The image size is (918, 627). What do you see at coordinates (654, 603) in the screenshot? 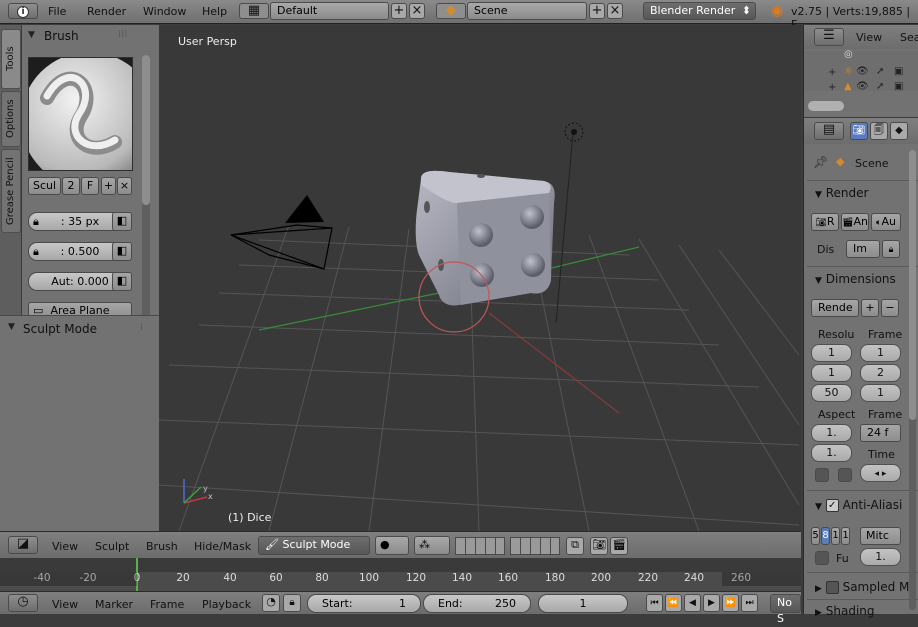
I see `jump-start-button: ⏮` at bounding box center [654, 603].